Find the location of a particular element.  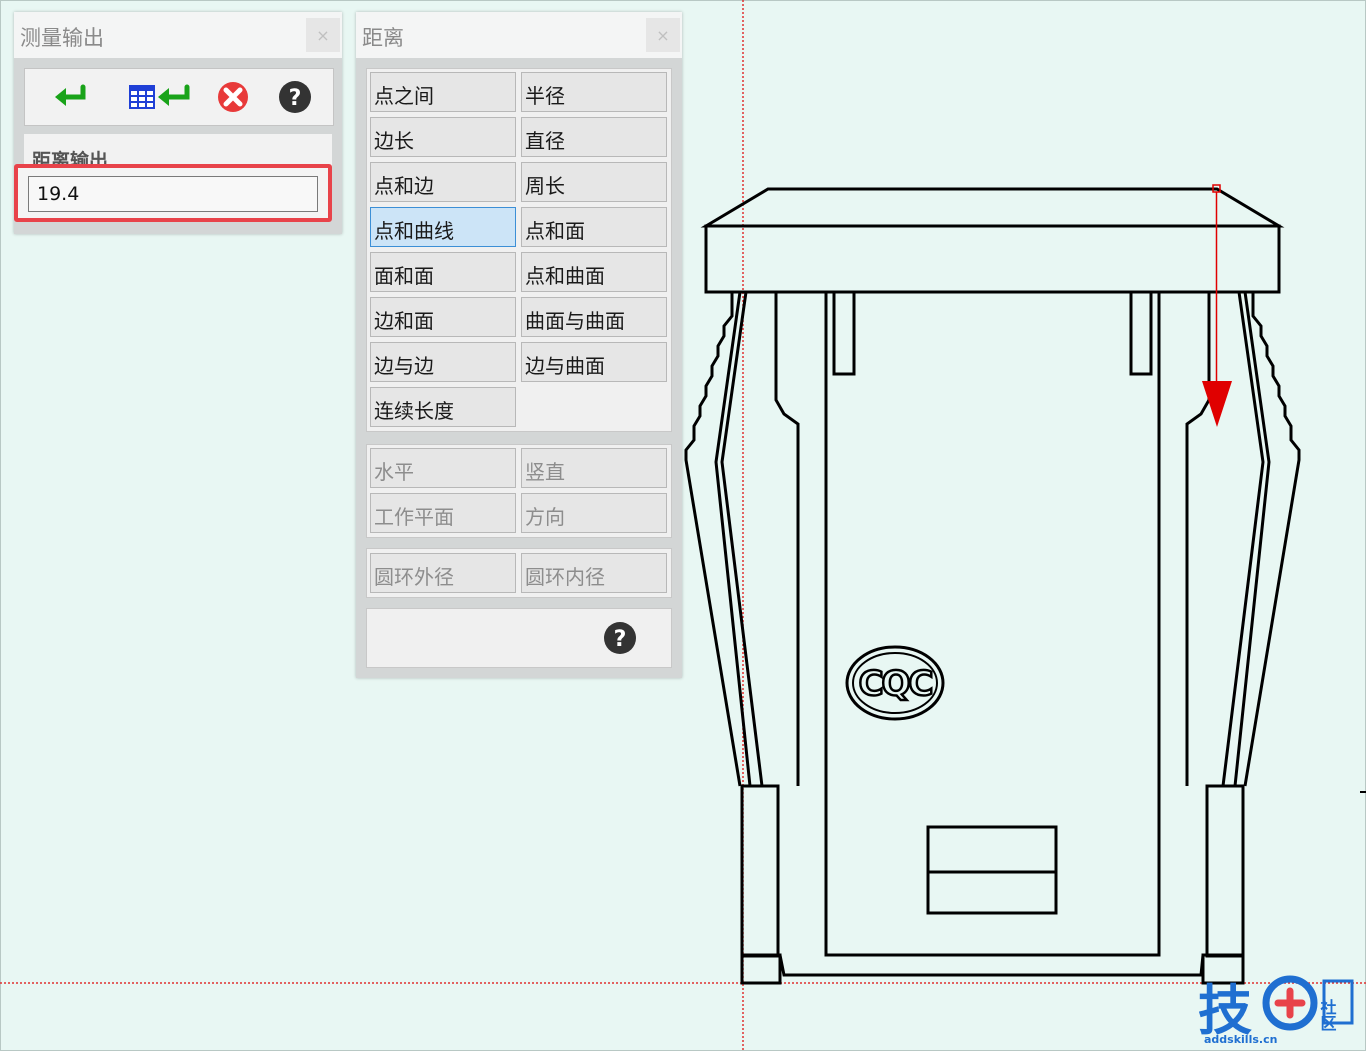

help-button: ? is located at coordinates (295, 97).